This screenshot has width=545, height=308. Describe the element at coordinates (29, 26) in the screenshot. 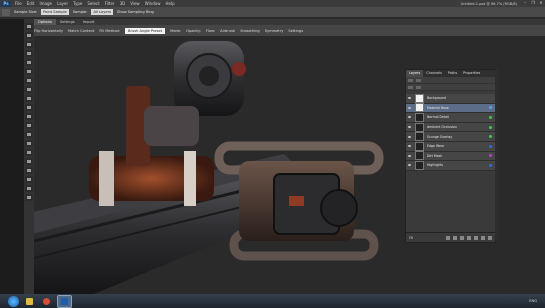

I see `move-tool-icon` at that location.